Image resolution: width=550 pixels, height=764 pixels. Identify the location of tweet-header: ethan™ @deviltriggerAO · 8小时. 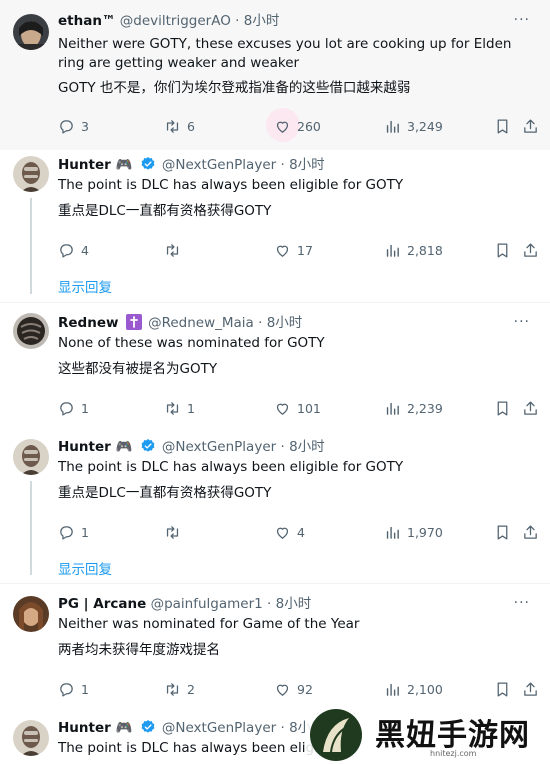
(168, 21).